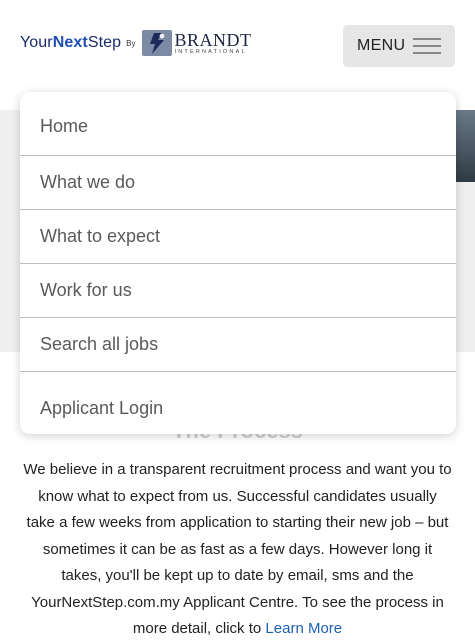 This screenshot has height=640, width=475. Describe the element at coordinates (381, 45) in the screenshot. I see `menu-button-label: MENU` at that location.